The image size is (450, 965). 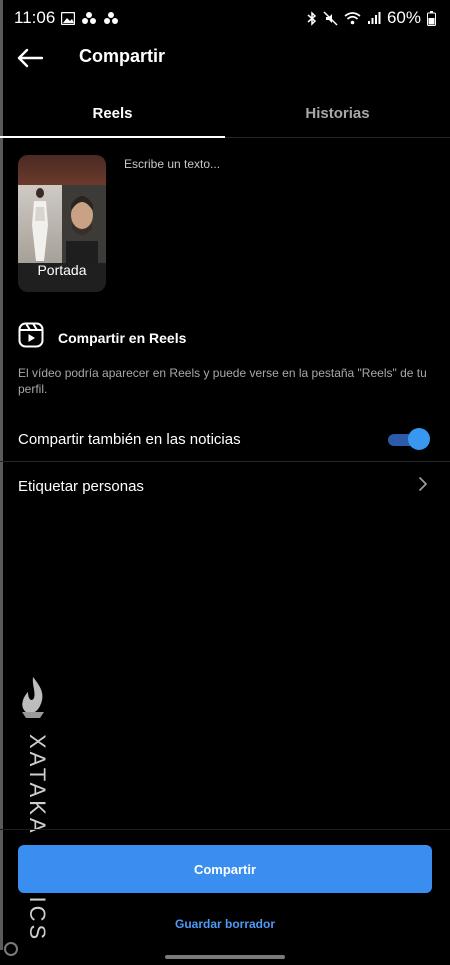 What do you see at coordinates (337, 114) in the screenshot?
I see `tab-historias: Historias` at bounding box center [337, 114].